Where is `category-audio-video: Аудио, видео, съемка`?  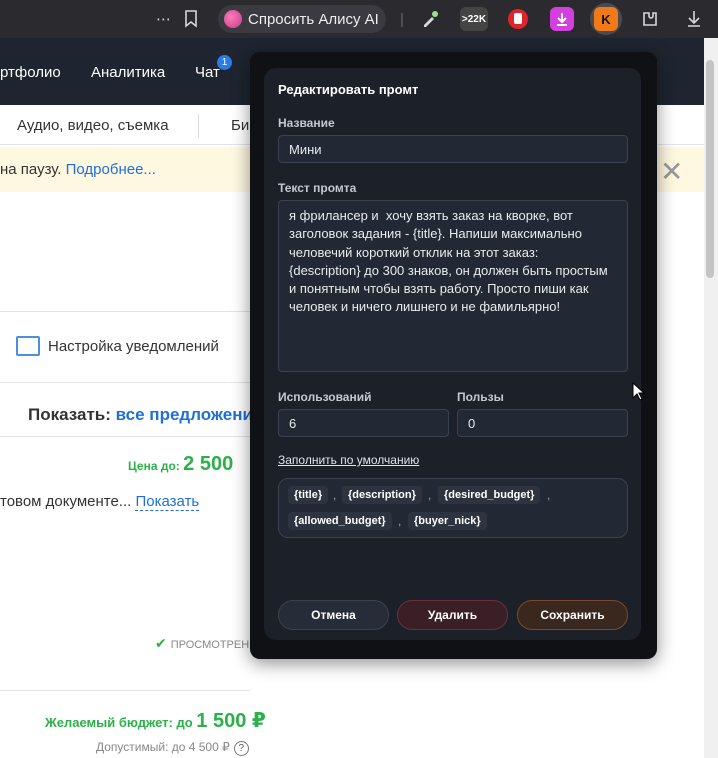 category-audio-video: Аудио, видео, съемка is located at coordinates (93, 125).